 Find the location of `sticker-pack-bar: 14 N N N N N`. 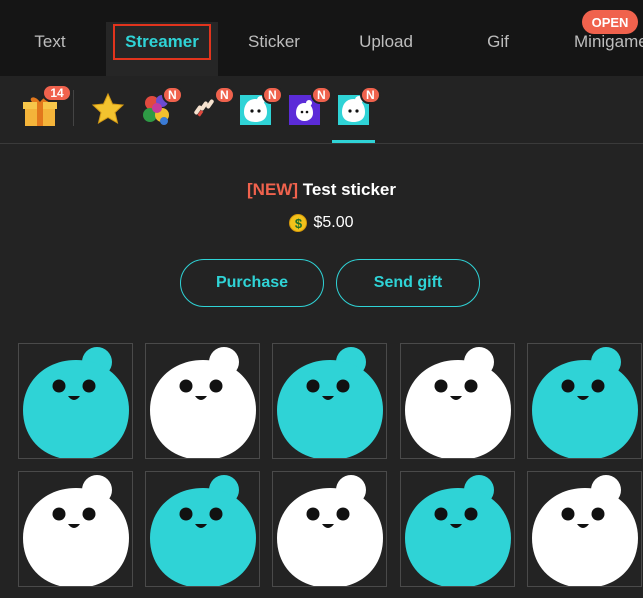

sticker-pack-bar: 14 N N N N N is located at coordinates (321, 110).